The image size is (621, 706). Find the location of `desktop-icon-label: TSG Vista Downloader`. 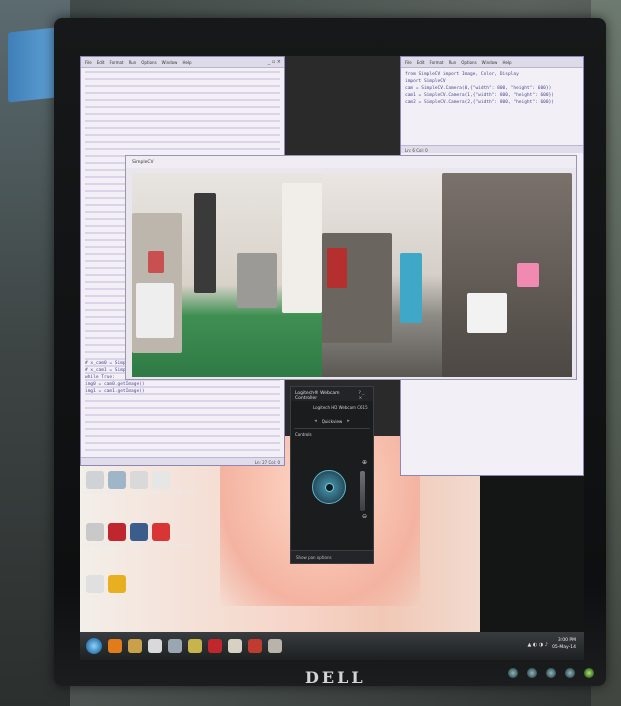

desktop-icon-label: TSG Vista Downloader is located at coordinates (170, 544).